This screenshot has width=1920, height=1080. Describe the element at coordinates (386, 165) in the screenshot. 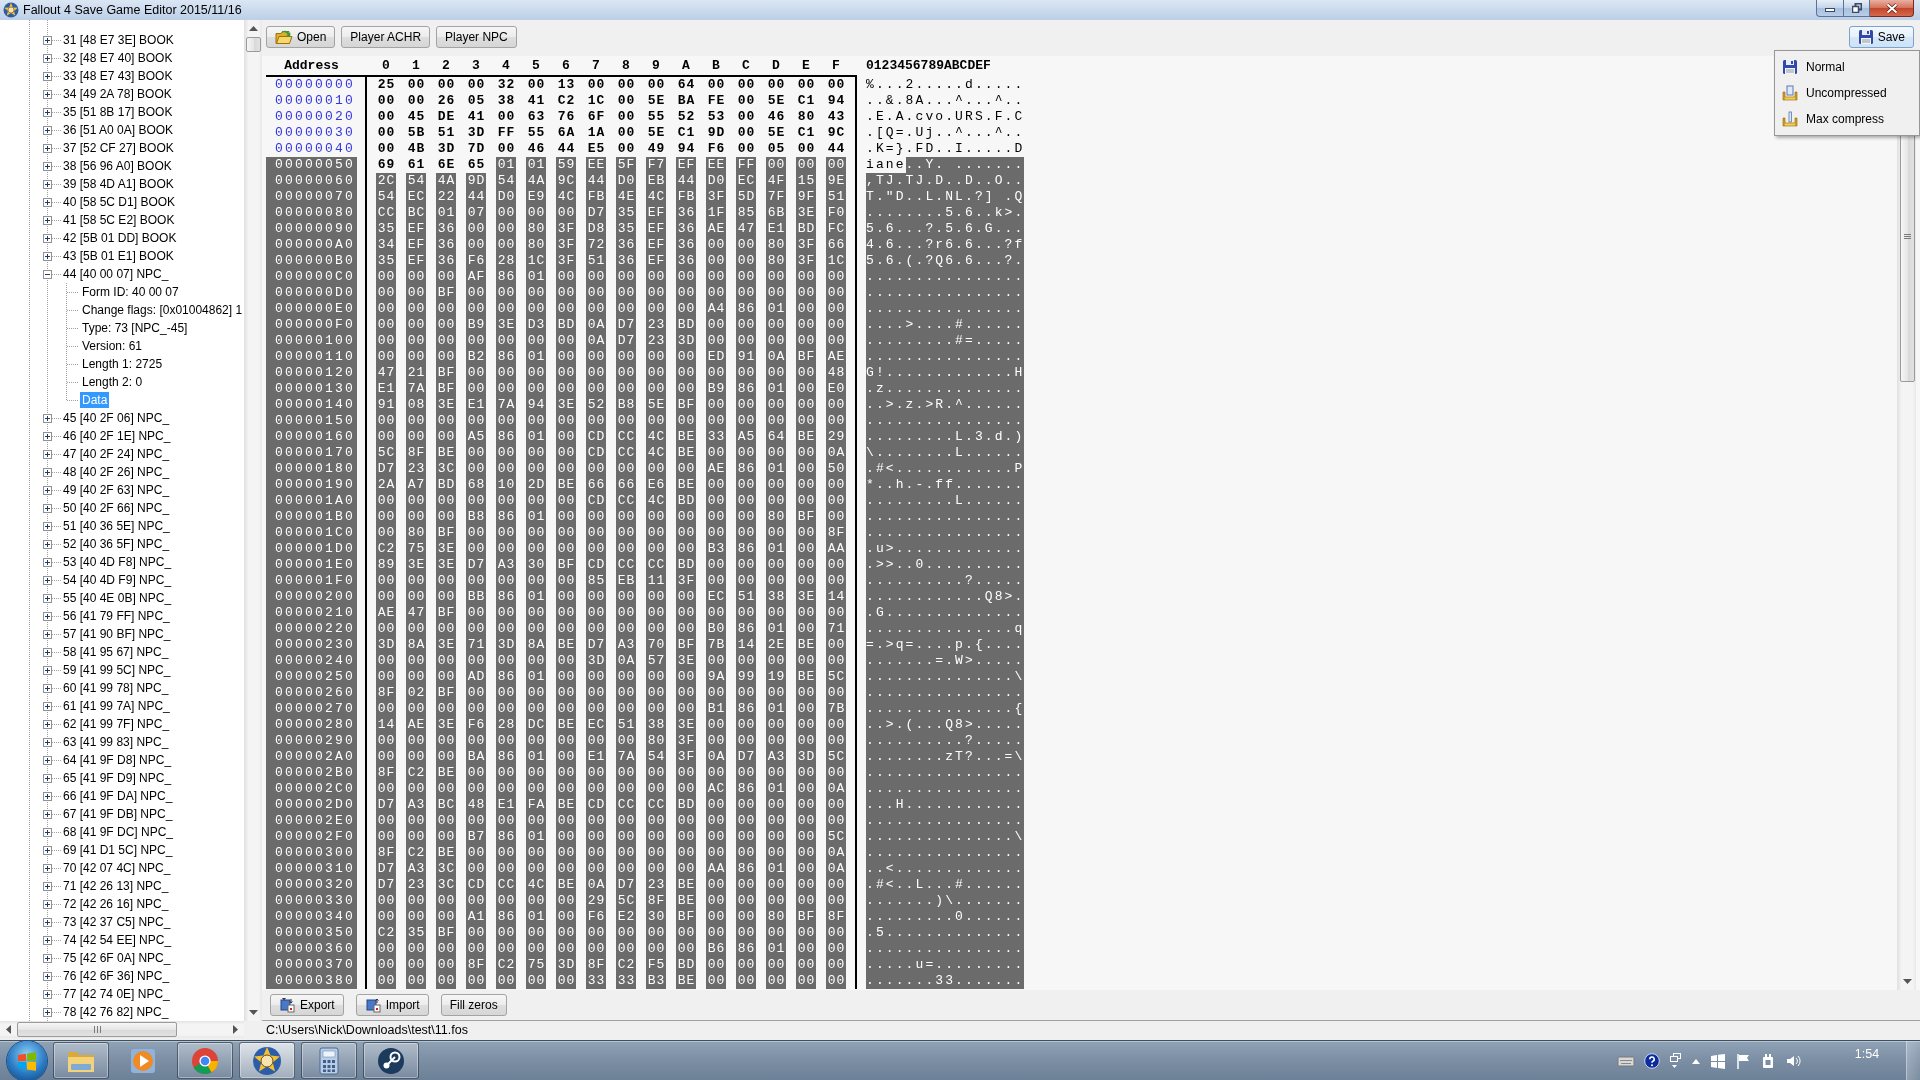

I see `hex-byte: 69` at that location.